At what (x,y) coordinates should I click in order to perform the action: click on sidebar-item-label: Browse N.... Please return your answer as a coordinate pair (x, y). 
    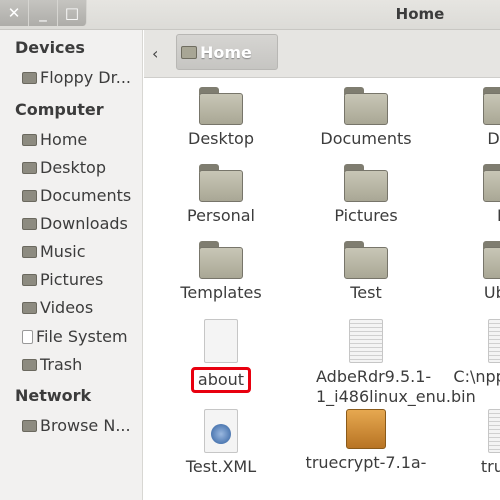
    Looking at the image, I should click on (85, 425).